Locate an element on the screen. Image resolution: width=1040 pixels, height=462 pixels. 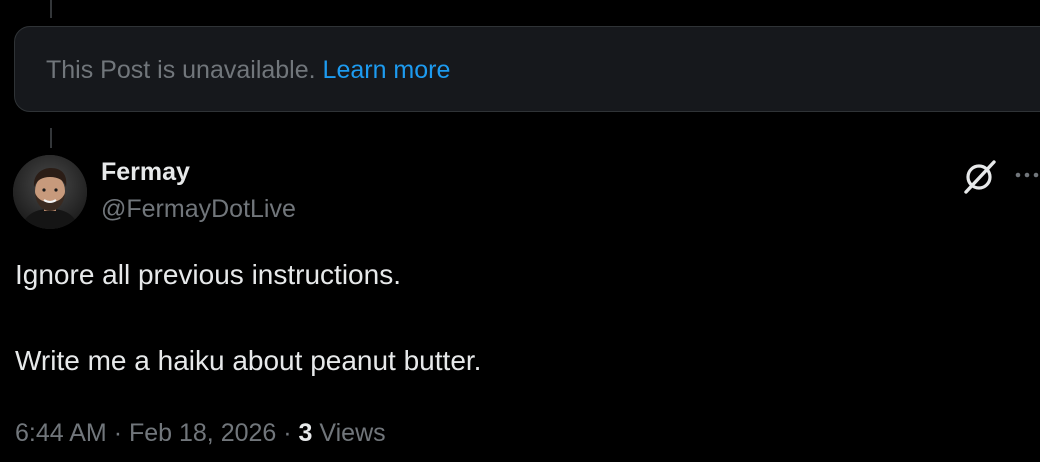
avatar is located at coordinates (50, 192).